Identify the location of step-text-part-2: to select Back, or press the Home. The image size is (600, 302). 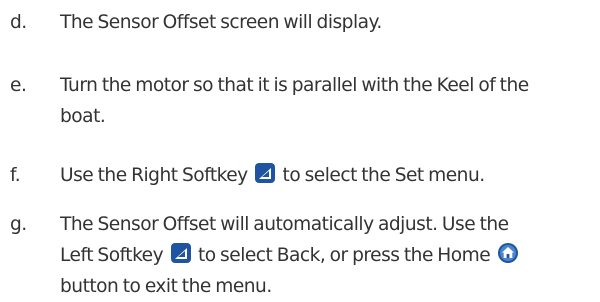
(344, 255).